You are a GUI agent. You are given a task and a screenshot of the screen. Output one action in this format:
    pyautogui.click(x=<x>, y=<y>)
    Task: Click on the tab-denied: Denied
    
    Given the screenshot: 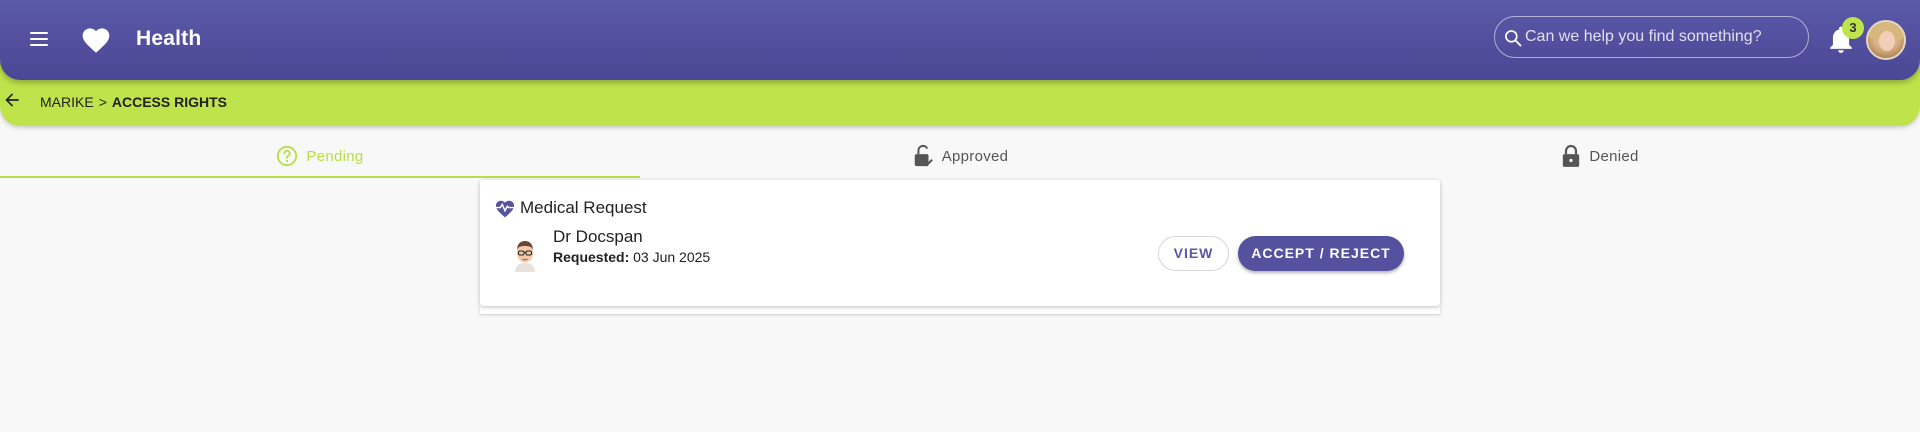 What is the action you would take?
    pyautogui.click(x=1600, y=156)
    